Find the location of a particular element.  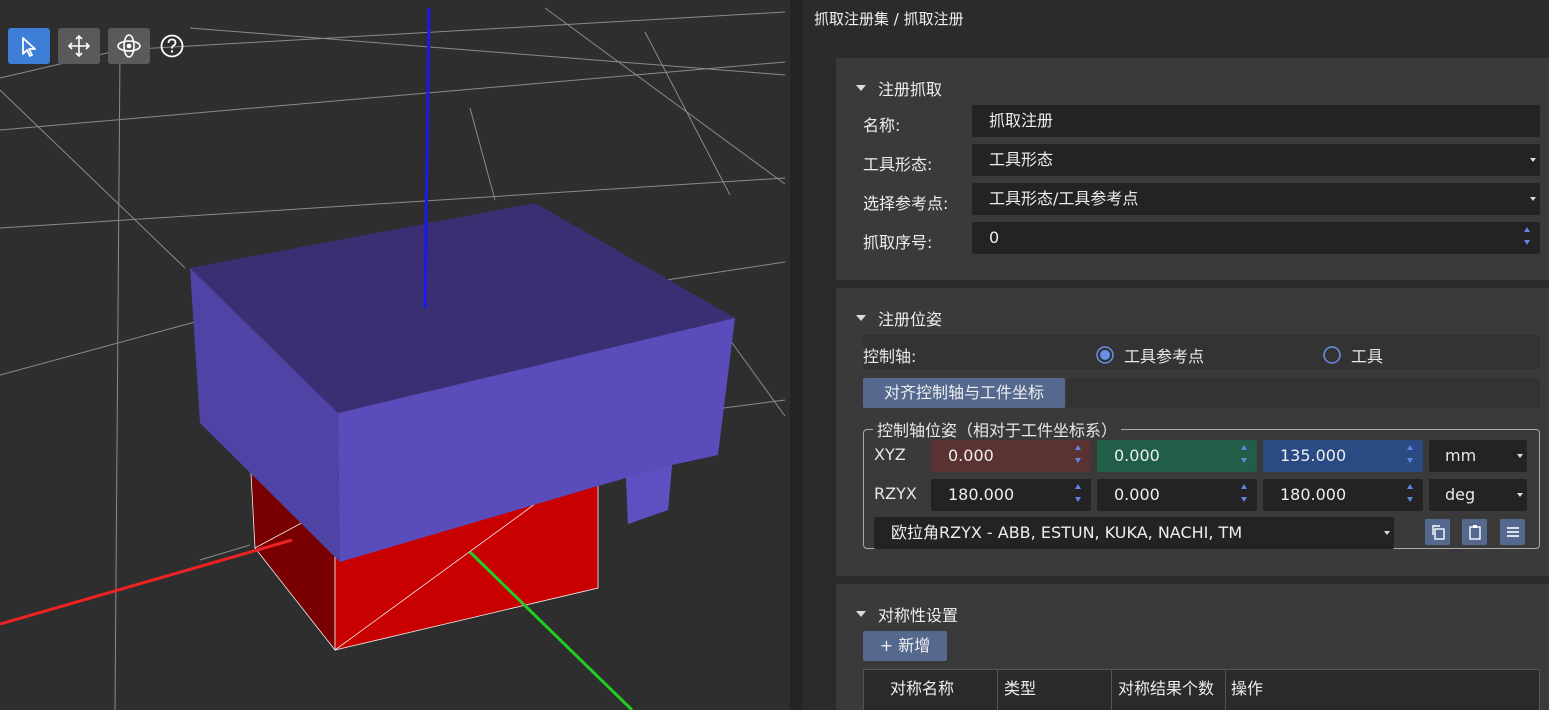

ref-point-dropdown: 工具形态/工具参考点 is located at coordinates (1256, 199).